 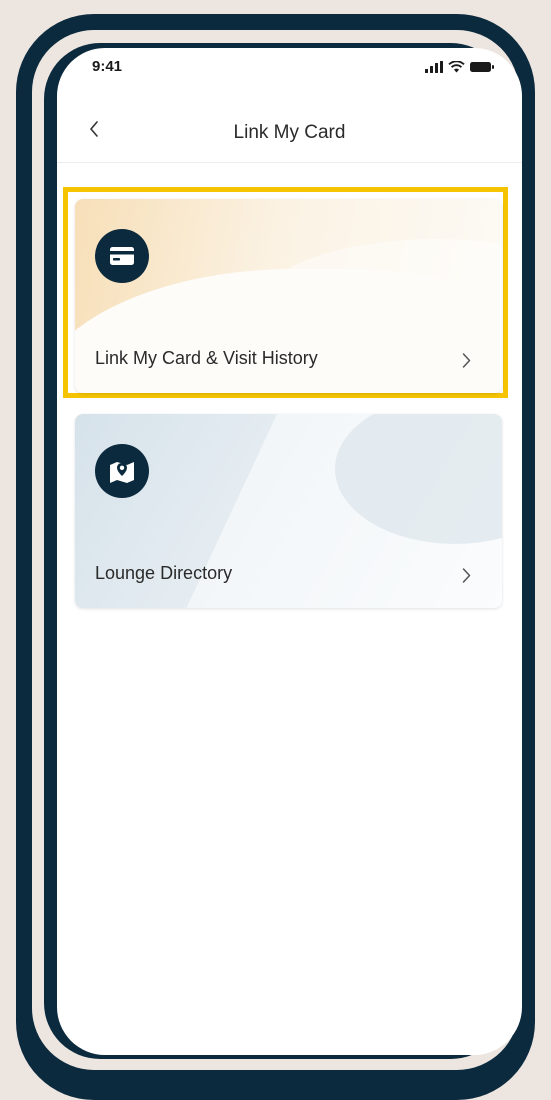 I want to click on page-title: Link My Card, so click(x=289, y=132).